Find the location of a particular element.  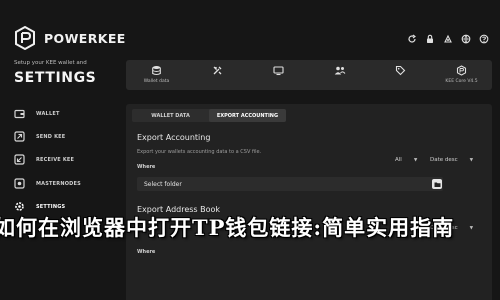

sidebar-item-label: SETTINGS is located at coordinates (51, 206).